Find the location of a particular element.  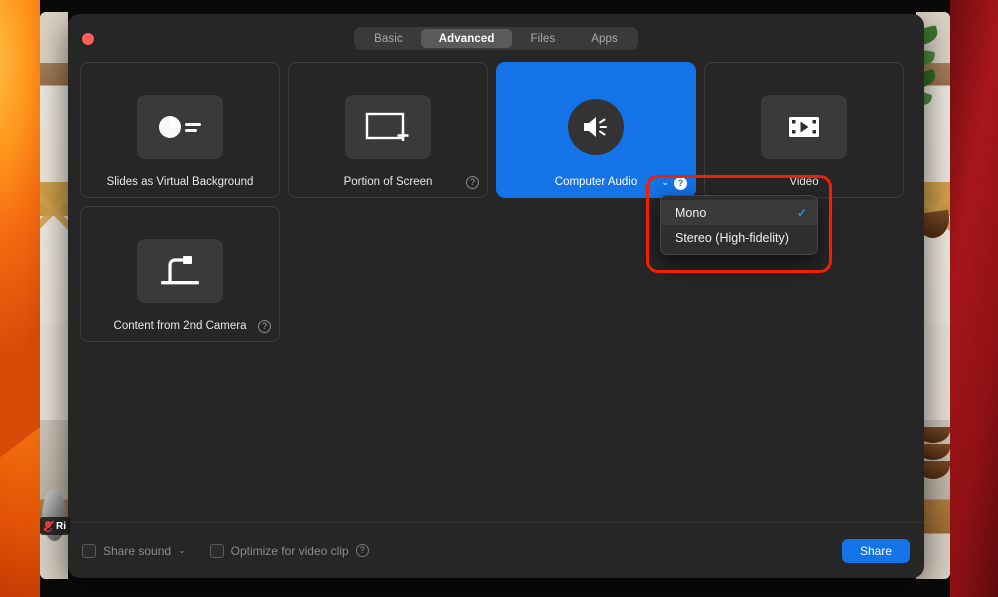

share-button: Share is located at coordinates (875, 550).